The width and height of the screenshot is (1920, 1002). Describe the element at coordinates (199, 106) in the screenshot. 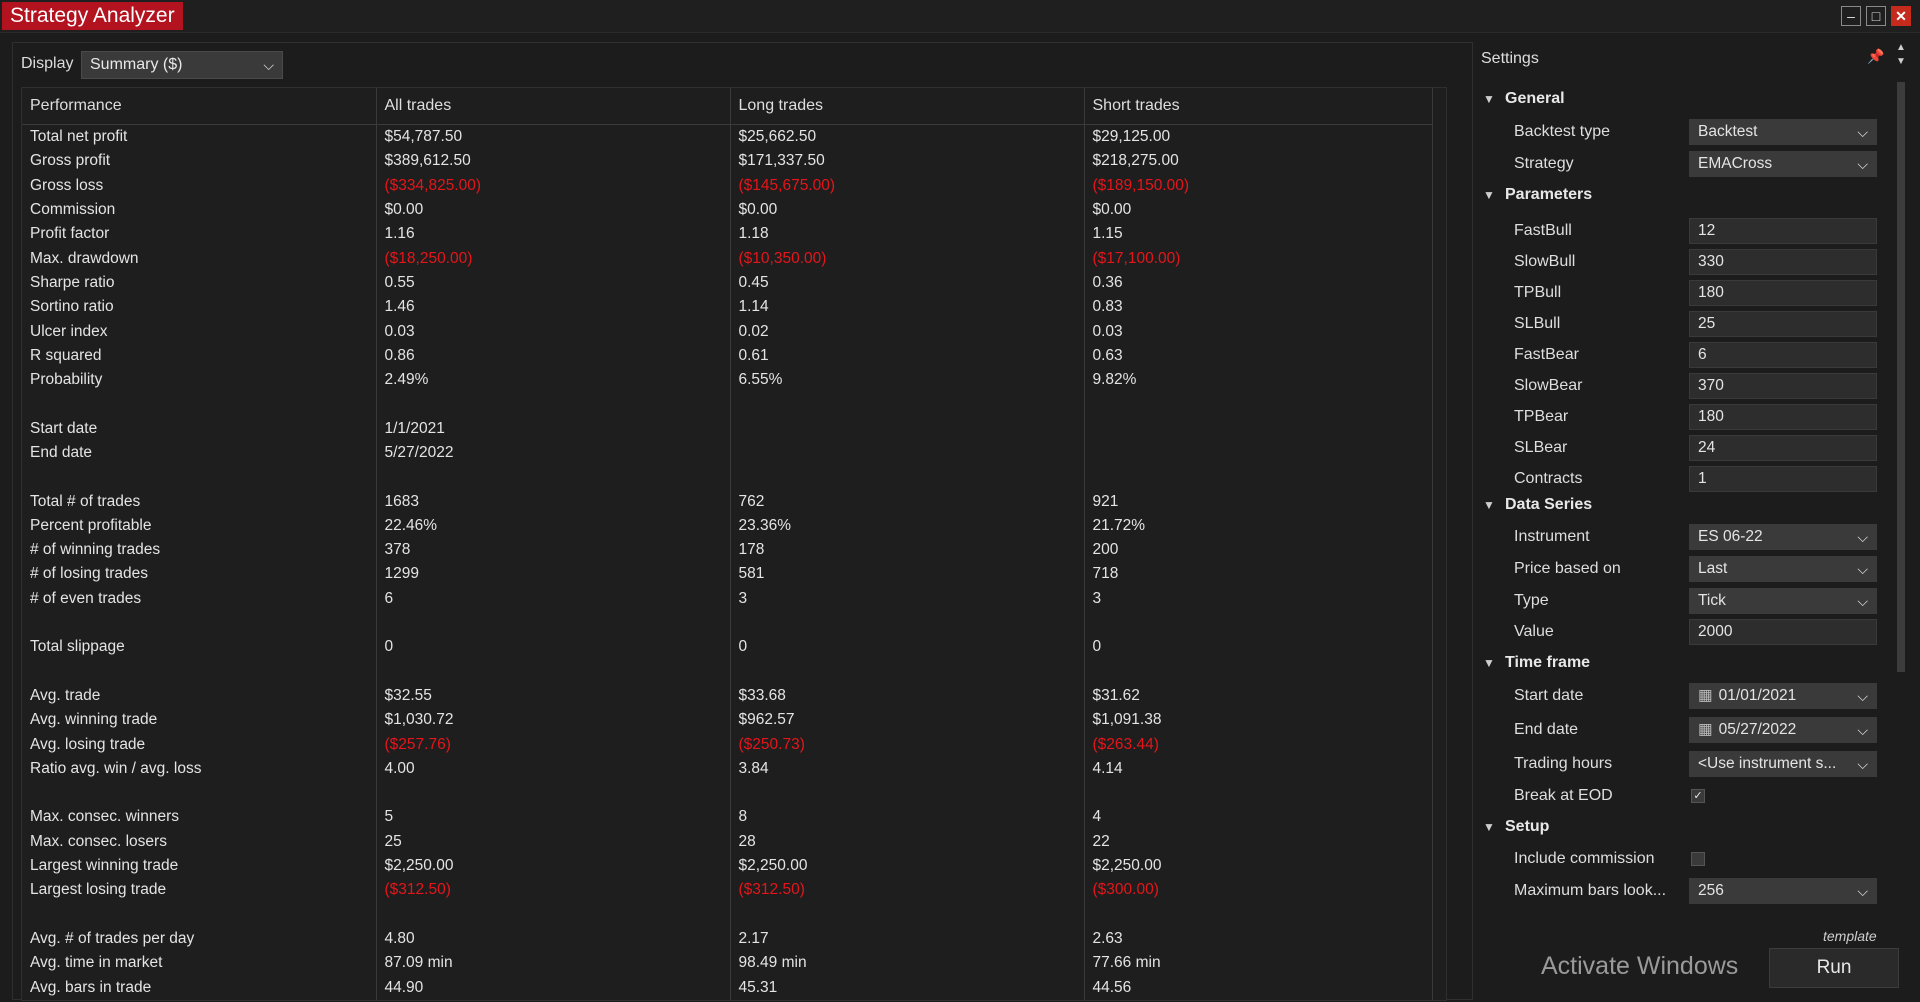

I see `column-header: Performance` at that location.